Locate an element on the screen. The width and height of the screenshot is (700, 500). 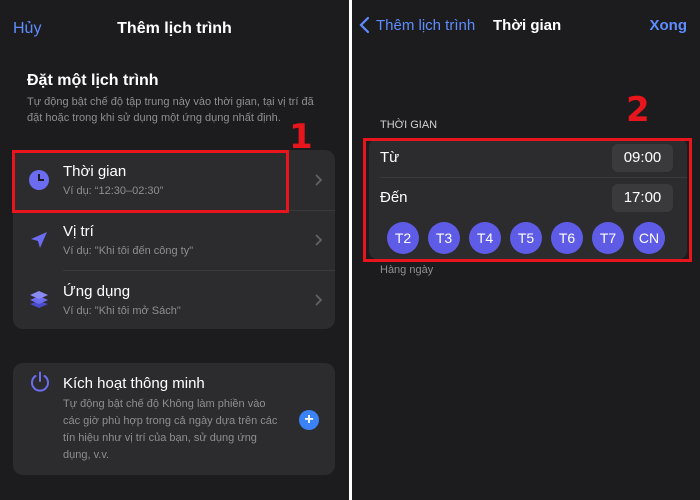
option-subtitle: Ví dụ: "Khi tôi mở Sách" is located at coordinates (122, 311).